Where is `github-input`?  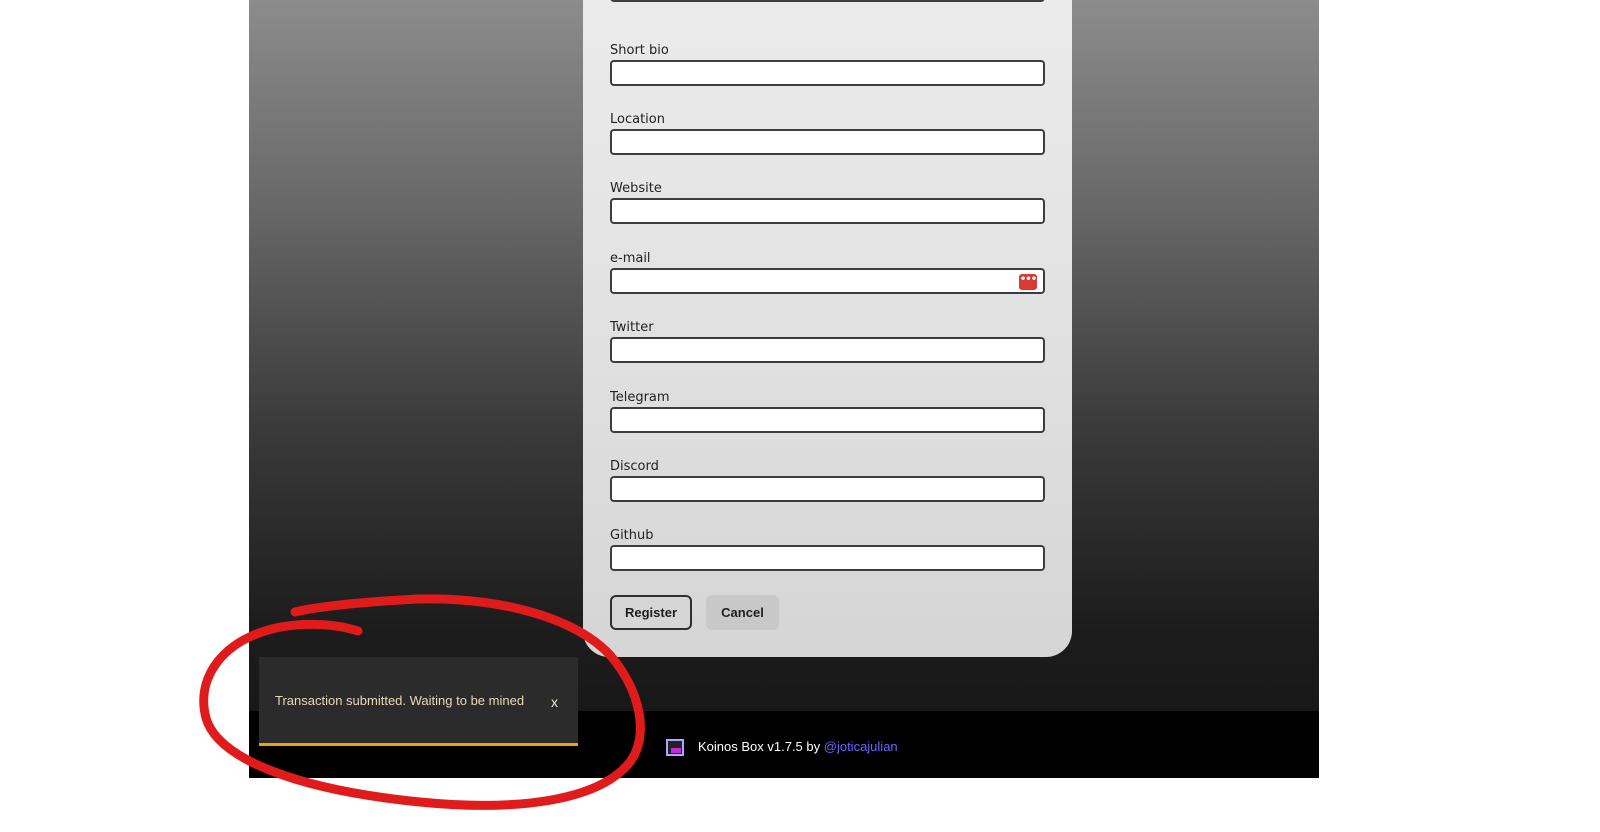 github-input is located at coordinates (827, 558).